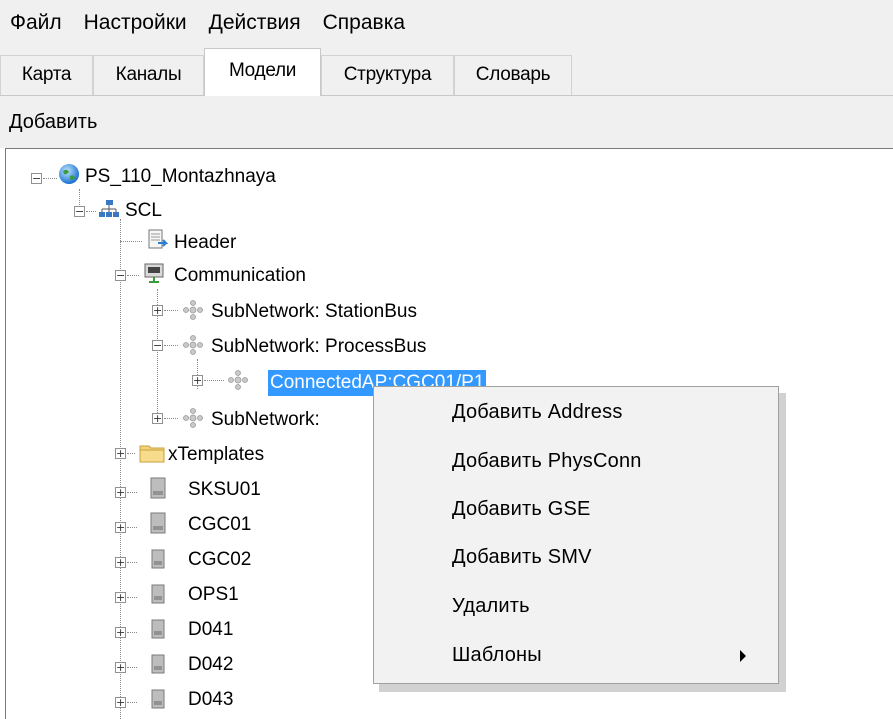 The height and width of the screenshot is (719, 893). I want to click on menu-item-add-smv: Добавить SMV, so click(576, 557).